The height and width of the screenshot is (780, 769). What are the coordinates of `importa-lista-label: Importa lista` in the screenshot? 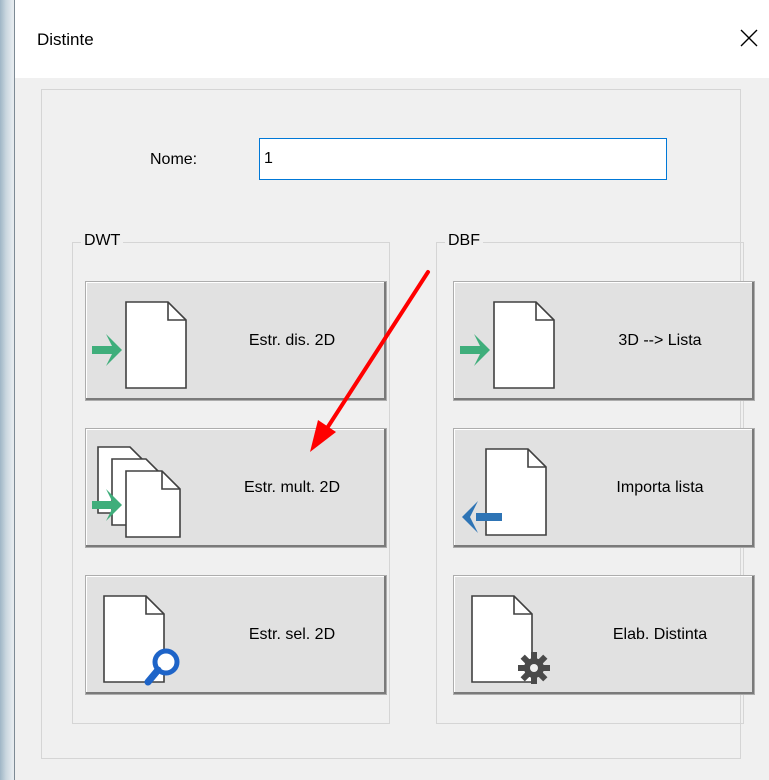 It's located at (660, 487).